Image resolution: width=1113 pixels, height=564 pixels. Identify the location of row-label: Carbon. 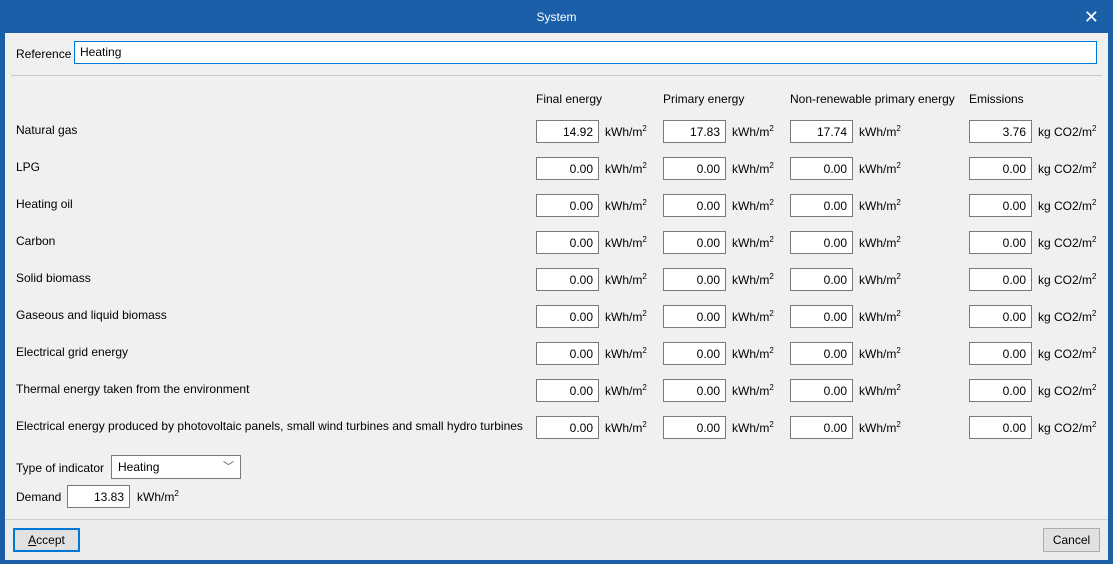
(36, 241).